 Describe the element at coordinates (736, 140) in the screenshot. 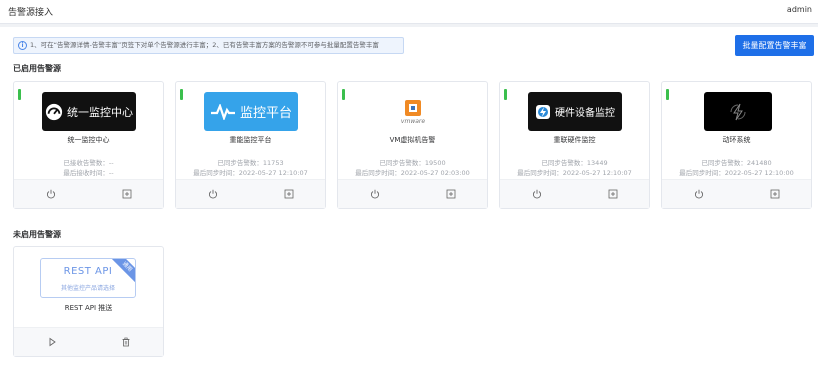

I see `source-name: 动环系统` at that location.